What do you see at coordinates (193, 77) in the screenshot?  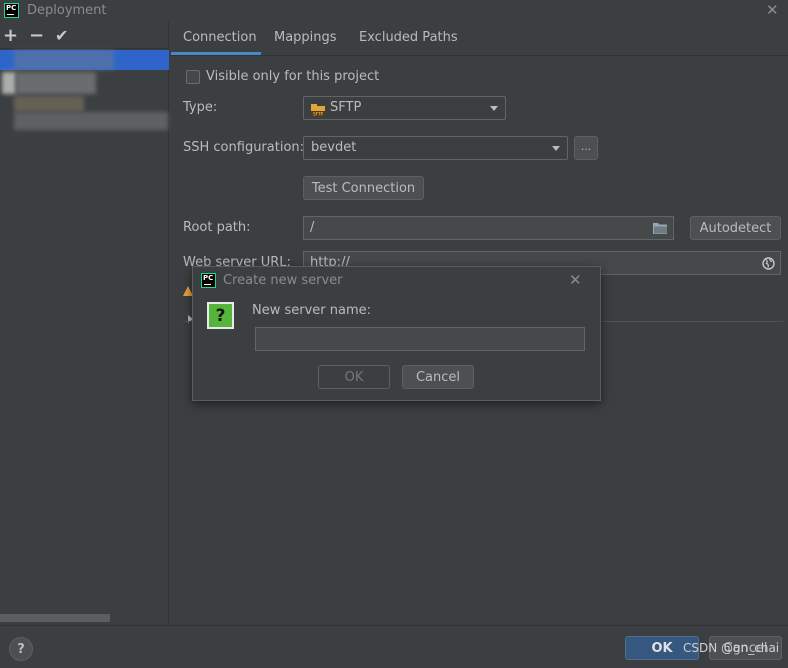 I see `visible-only-checkbox` at bounding box center [193, 77].